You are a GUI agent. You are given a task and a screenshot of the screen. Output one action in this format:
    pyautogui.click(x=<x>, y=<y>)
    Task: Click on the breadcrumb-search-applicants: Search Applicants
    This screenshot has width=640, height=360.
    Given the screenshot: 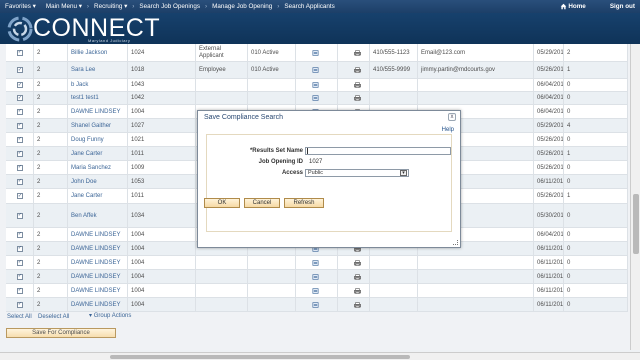 What is the action you would take?
    pyautogui.click(x=309, y=6)
    